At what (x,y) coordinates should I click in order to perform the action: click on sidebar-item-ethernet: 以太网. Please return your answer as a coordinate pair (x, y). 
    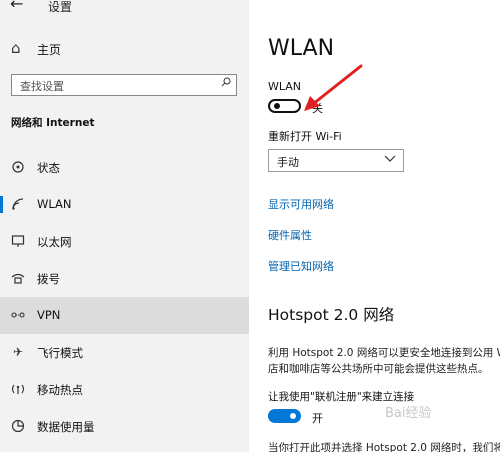
    Looking at the image, I should click on (124, 241).